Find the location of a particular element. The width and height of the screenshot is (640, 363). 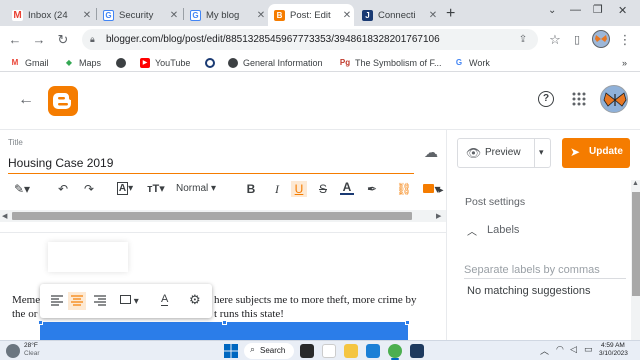

side-panel-icon: ▯ is located at coordinates (577, 40).